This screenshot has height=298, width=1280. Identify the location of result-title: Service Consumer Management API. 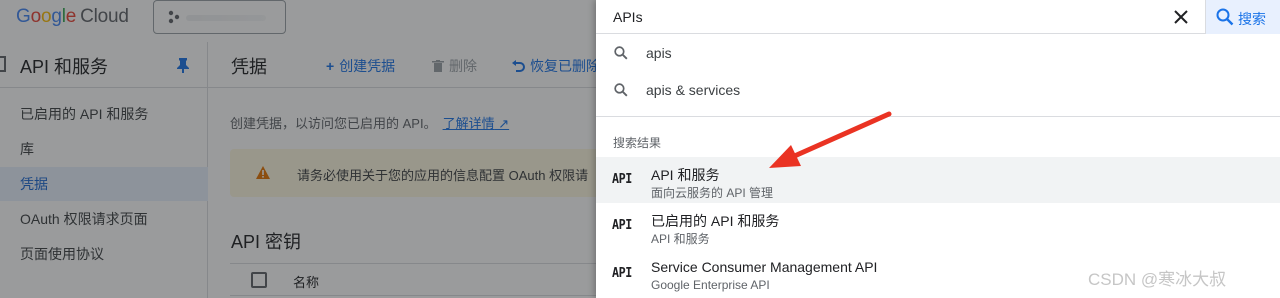
(764, 267).